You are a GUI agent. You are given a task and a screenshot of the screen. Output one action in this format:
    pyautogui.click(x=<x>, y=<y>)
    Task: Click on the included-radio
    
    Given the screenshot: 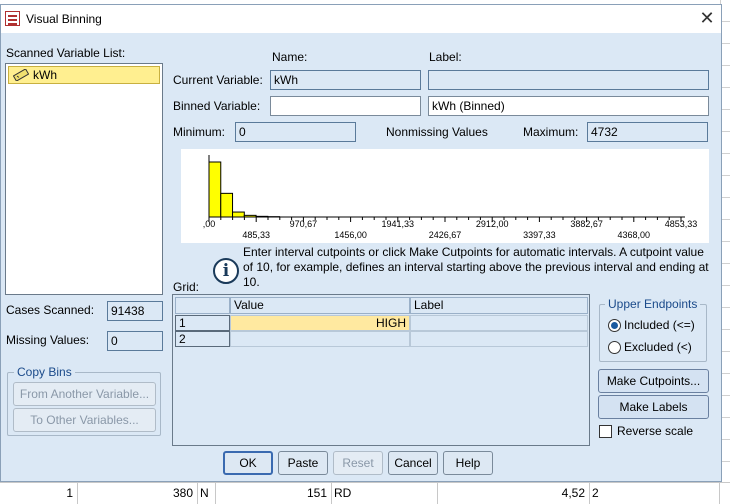 What is the action you would take?
    pyautogui.click(x=614, y=325)
    